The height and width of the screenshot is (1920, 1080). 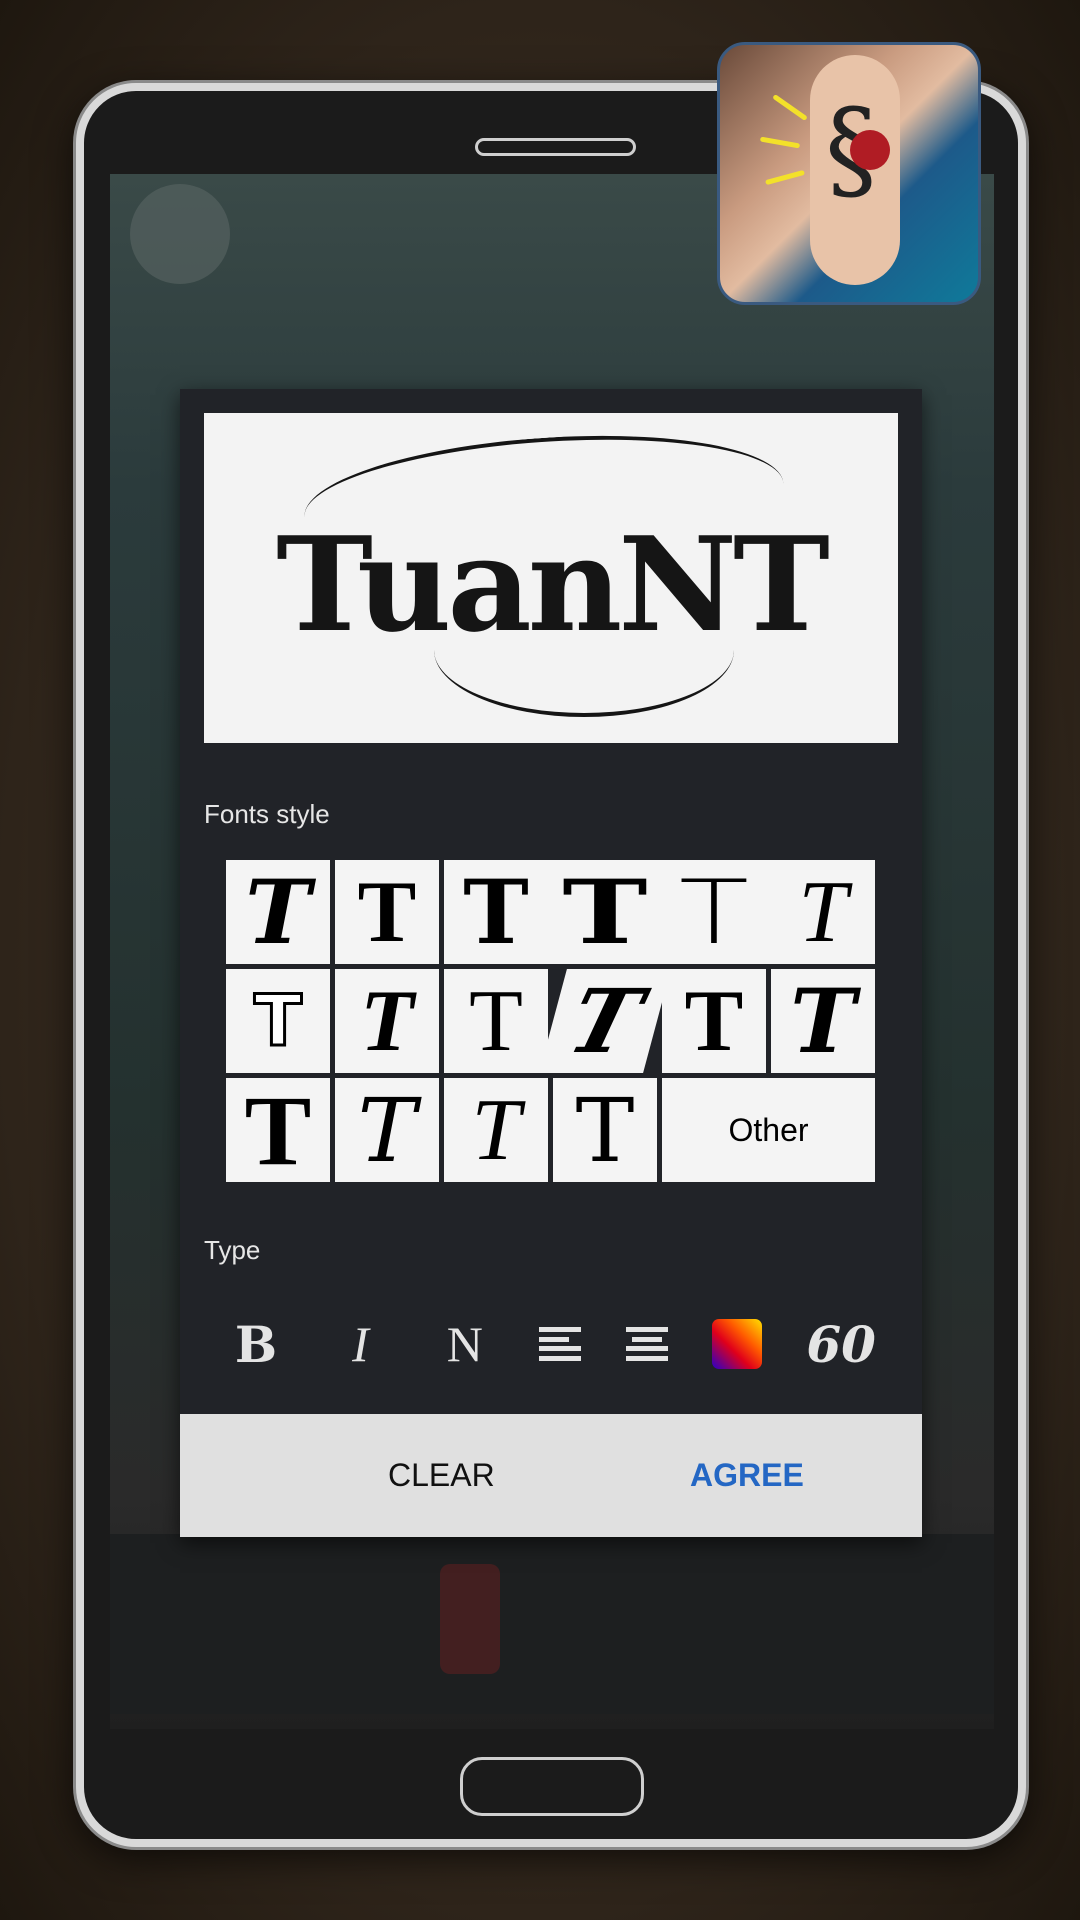 What do you see at coordinates (256, 1344) in the screenshot?
I see `bold-button: B` at bounding box center [256, 1344].